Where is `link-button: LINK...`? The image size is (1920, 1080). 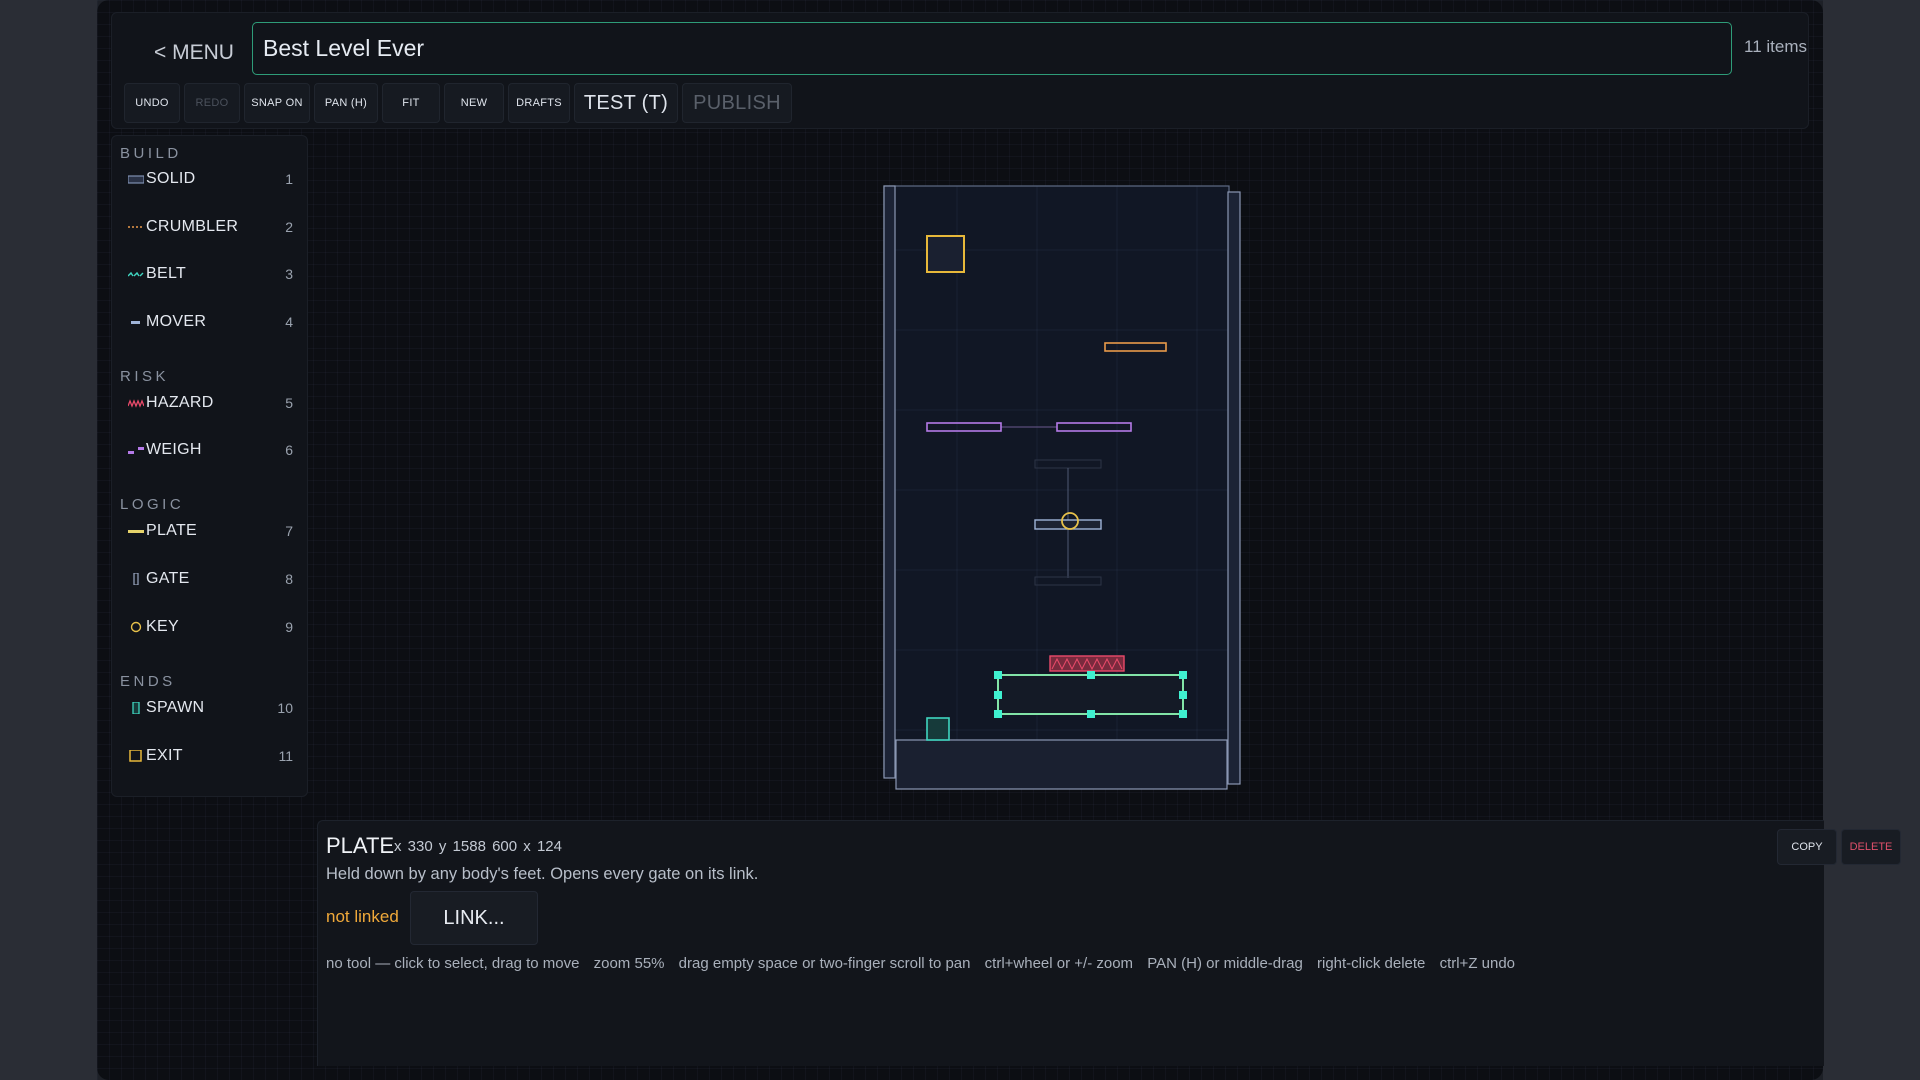
link-button: LINK... is located at coordinates (474, 918).